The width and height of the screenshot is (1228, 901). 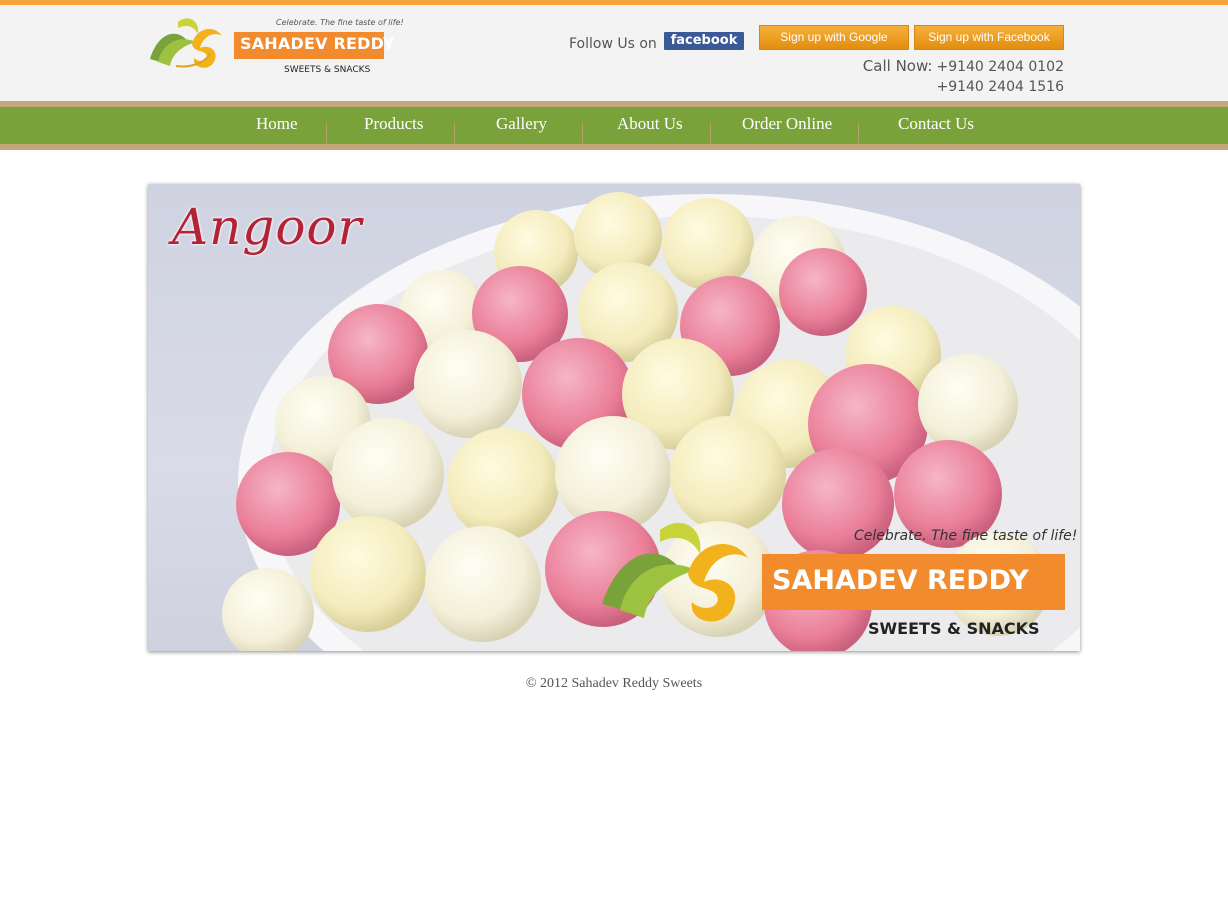 I want to click on nav-item-about-us: About Us, so click(x=650, y=125).